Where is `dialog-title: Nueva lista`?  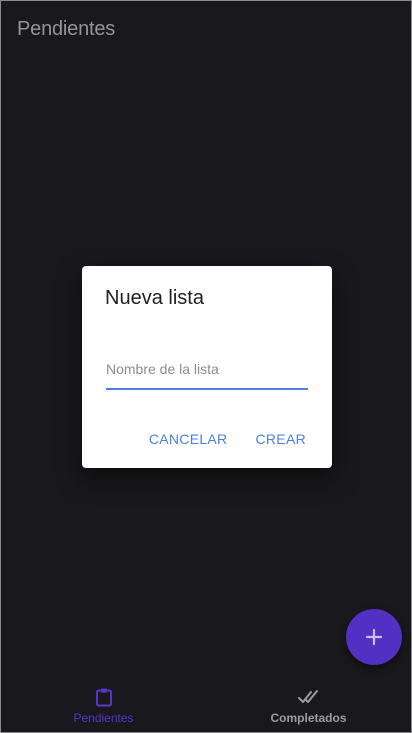 dialog-title: Nueva lista is located at coordinates (154, 298).